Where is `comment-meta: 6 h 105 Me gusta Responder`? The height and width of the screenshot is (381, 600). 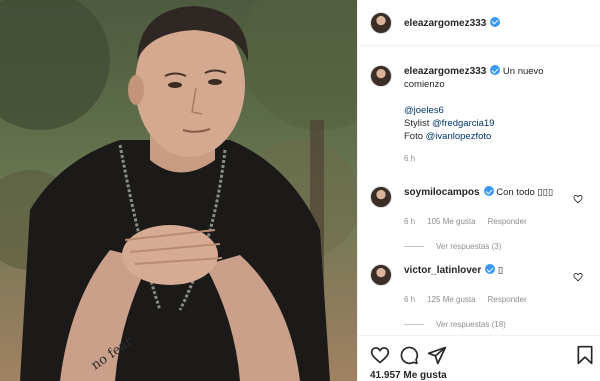 comment-meta: 6 h 105 Me gusta Responder is located at coordinates (499, 221).